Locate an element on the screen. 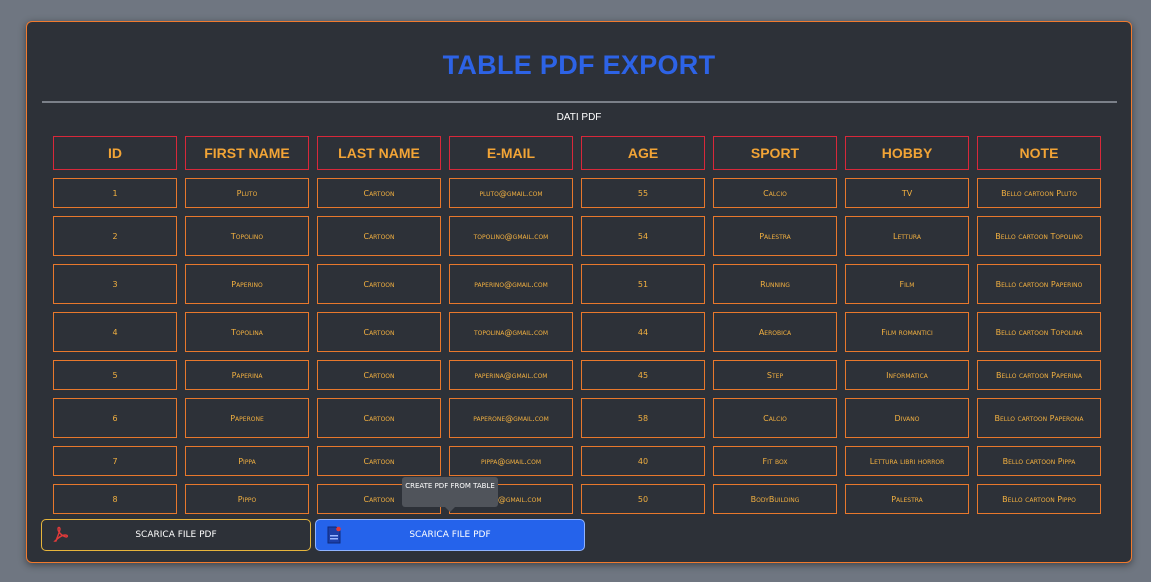 The width and height of the screenshot is (1151, 582). cell-sport: Aerobica is located at coordinates (775, 332).